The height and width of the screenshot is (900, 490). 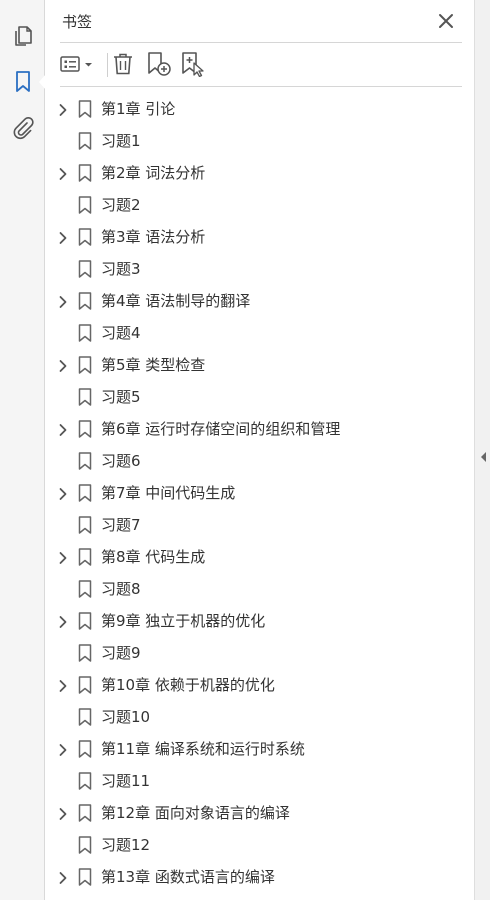 What do you see at coordinates (121, 589) in the screenshot?
I see `bookmark-label: 习题8` at bounding box center [121, 589].